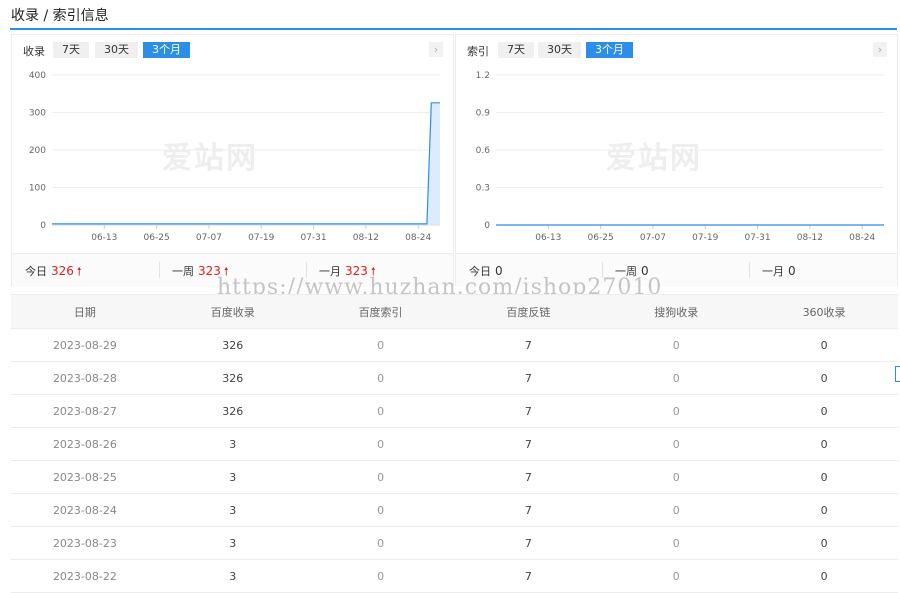  I want to click on col-360-shoulu: 360收录, so click(824, 311).